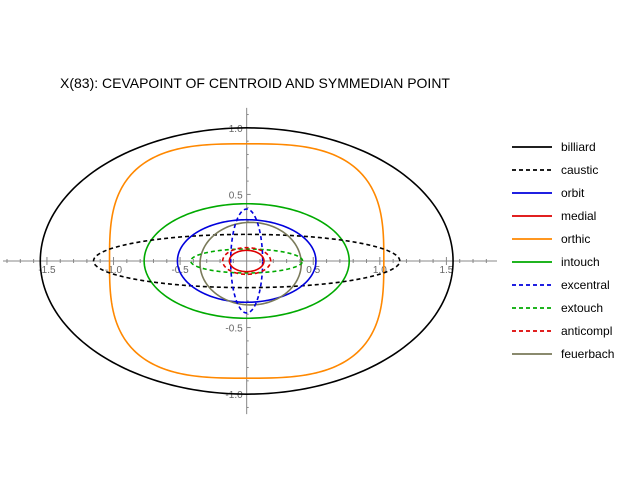  What do you see at coordinates (578, 147) in the screenshot?
I see `legend-label-billiard: billiard` at bounding box center [578, 147].